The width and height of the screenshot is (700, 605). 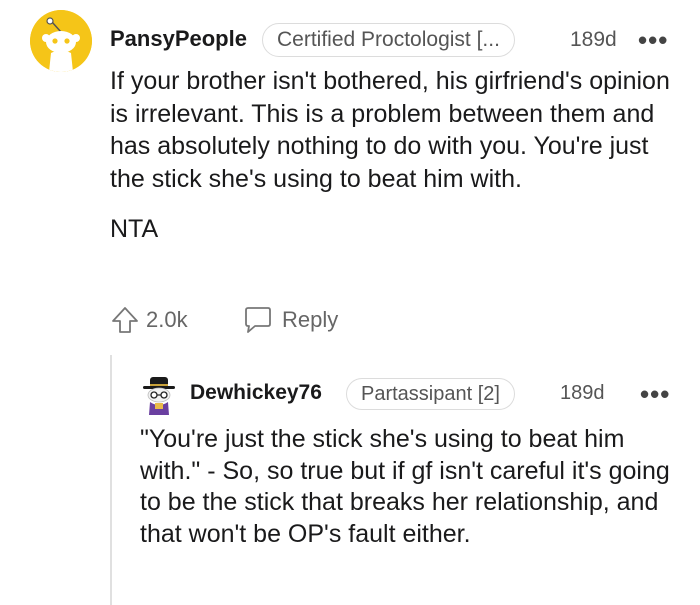 What do you see at coordinates (134, 229) in the screenshot?
I see `comment-paragraph: NTA` at bounding box center [134, 229].